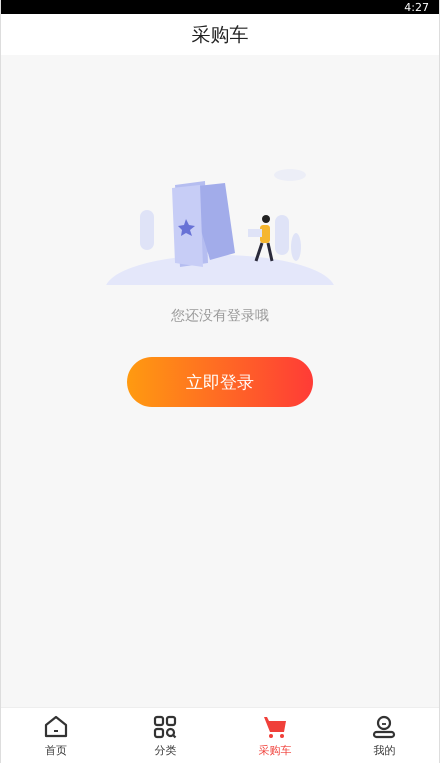 The image size is (440, 763). Describe the element at coordinates (416, 7) in the screenshot. I see `status-time: 4:27` at that location.